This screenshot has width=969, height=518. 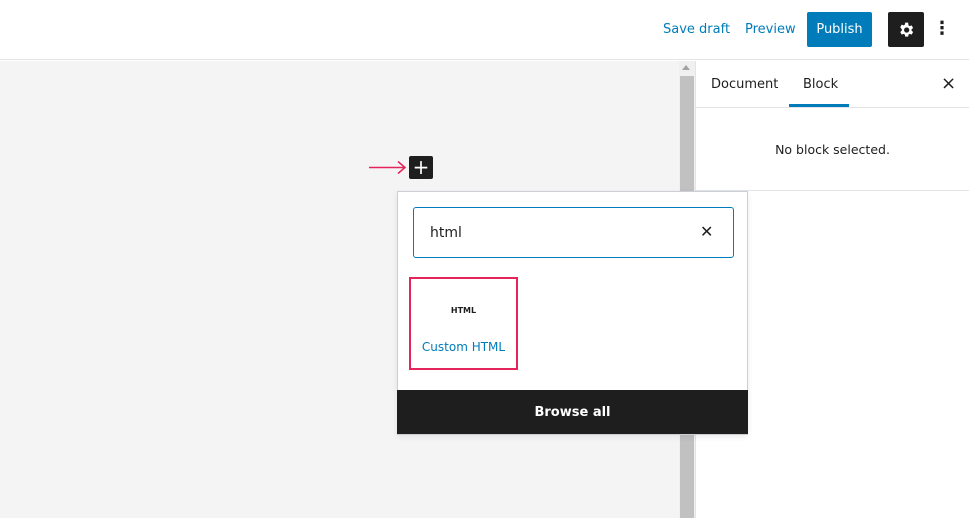 What do you see at coordinates (696, 29) in the screenshot?
I see `save-draft-button: Save draft` at bounding box center [696, 29].